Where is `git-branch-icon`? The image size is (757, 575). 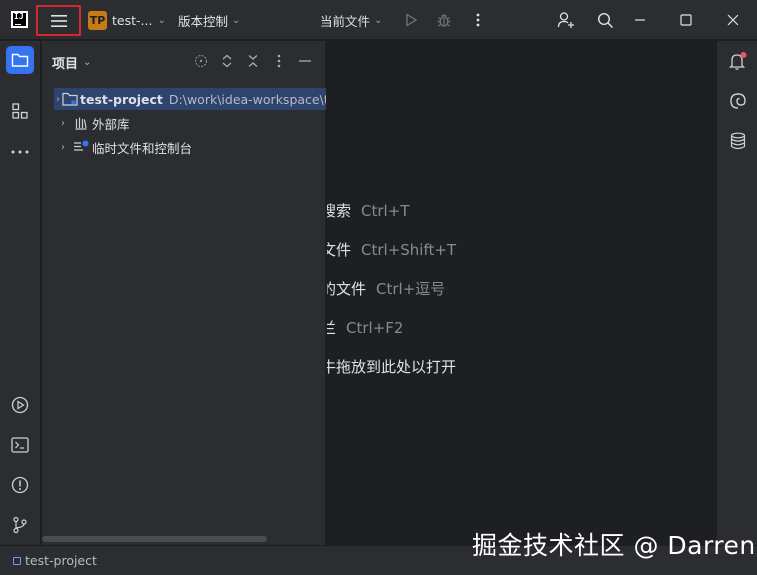 git-branch-icon is located at coordinates (20, 525).